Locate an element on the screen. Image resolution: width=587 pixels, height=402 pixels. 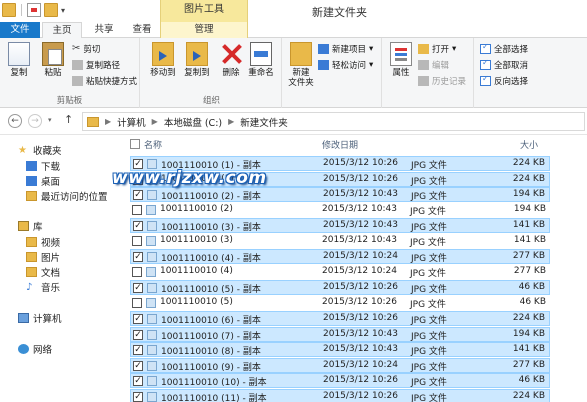
properties-button: 属性 is located at coordinates (401, 60).